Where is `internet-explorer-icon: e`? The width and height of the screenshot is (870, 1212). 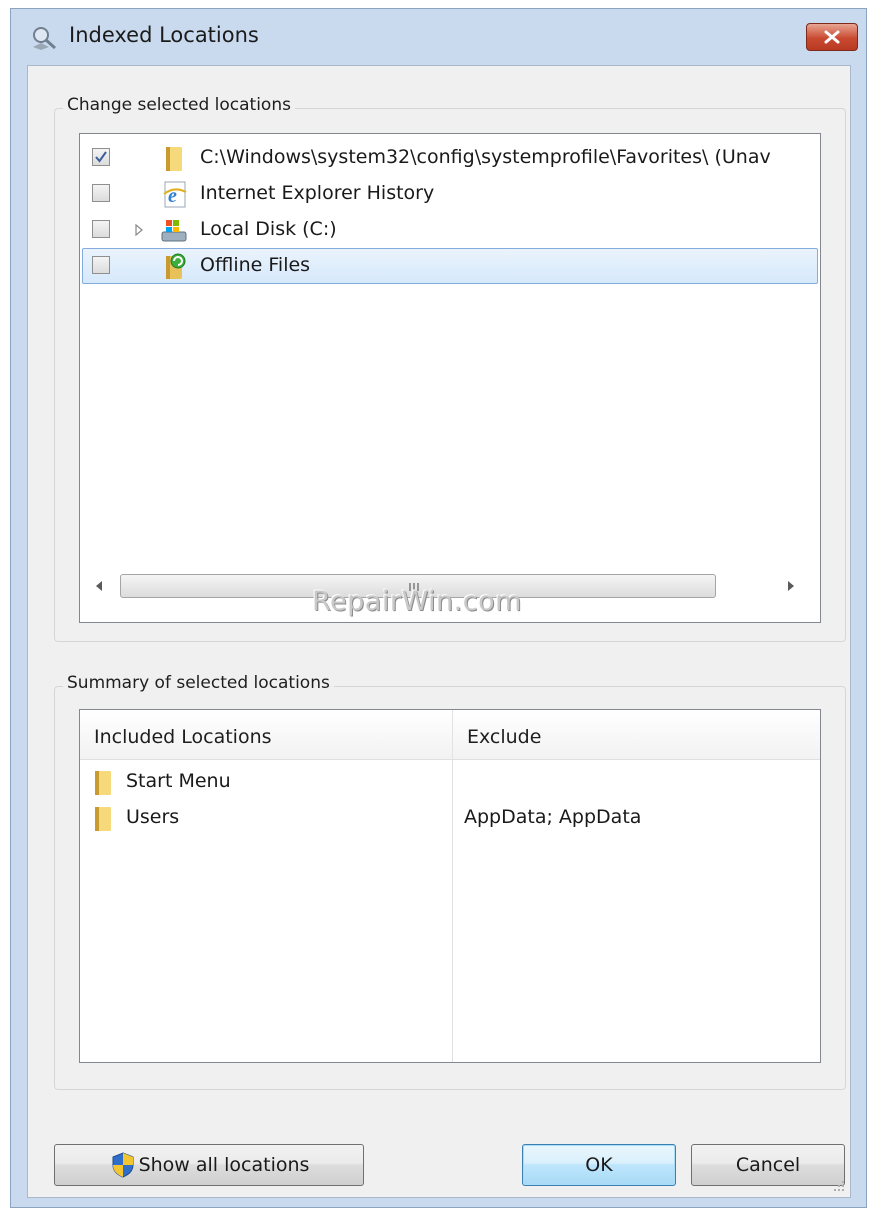
internet-explorer-icon: e is located at coordinates (175, 194).